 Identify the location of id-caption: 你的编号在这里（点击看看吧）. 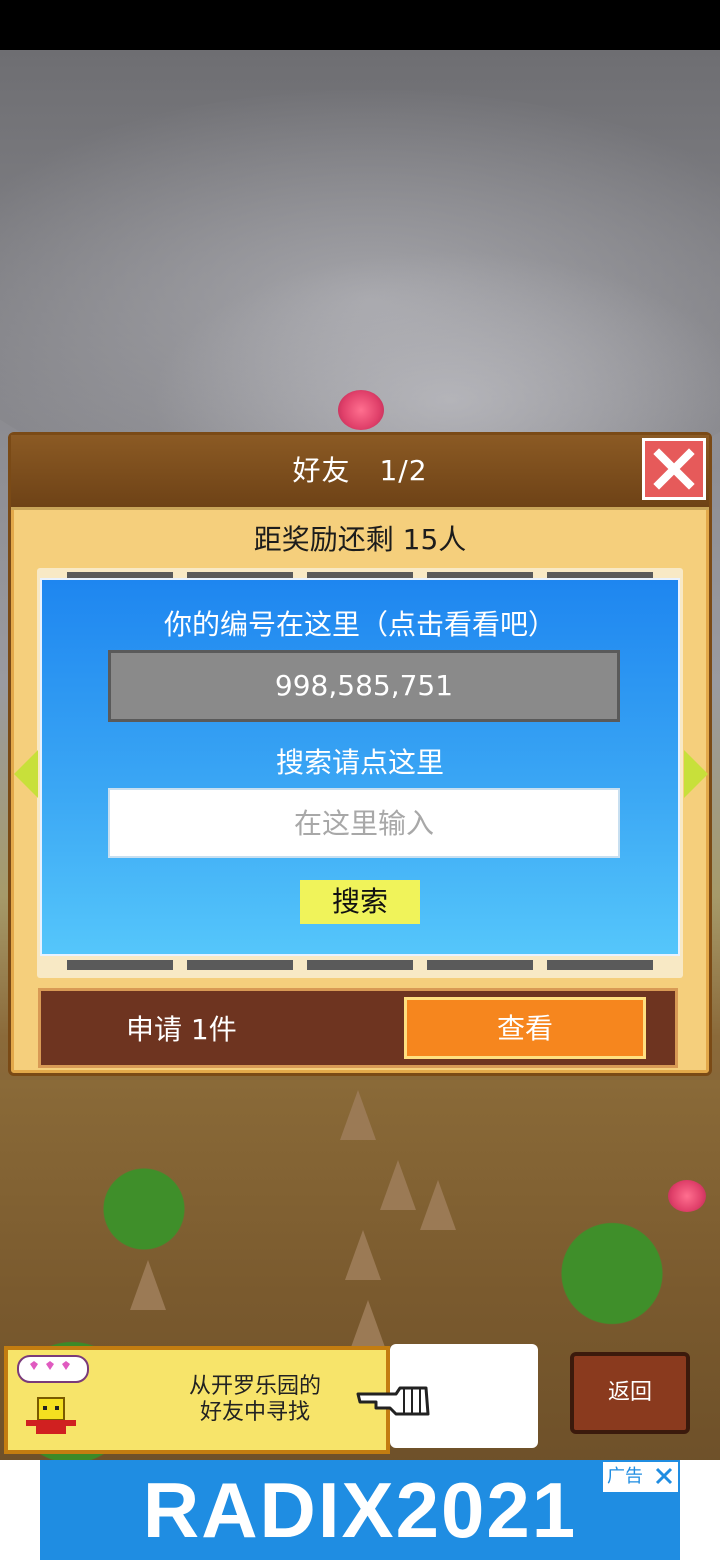
(359, 624).